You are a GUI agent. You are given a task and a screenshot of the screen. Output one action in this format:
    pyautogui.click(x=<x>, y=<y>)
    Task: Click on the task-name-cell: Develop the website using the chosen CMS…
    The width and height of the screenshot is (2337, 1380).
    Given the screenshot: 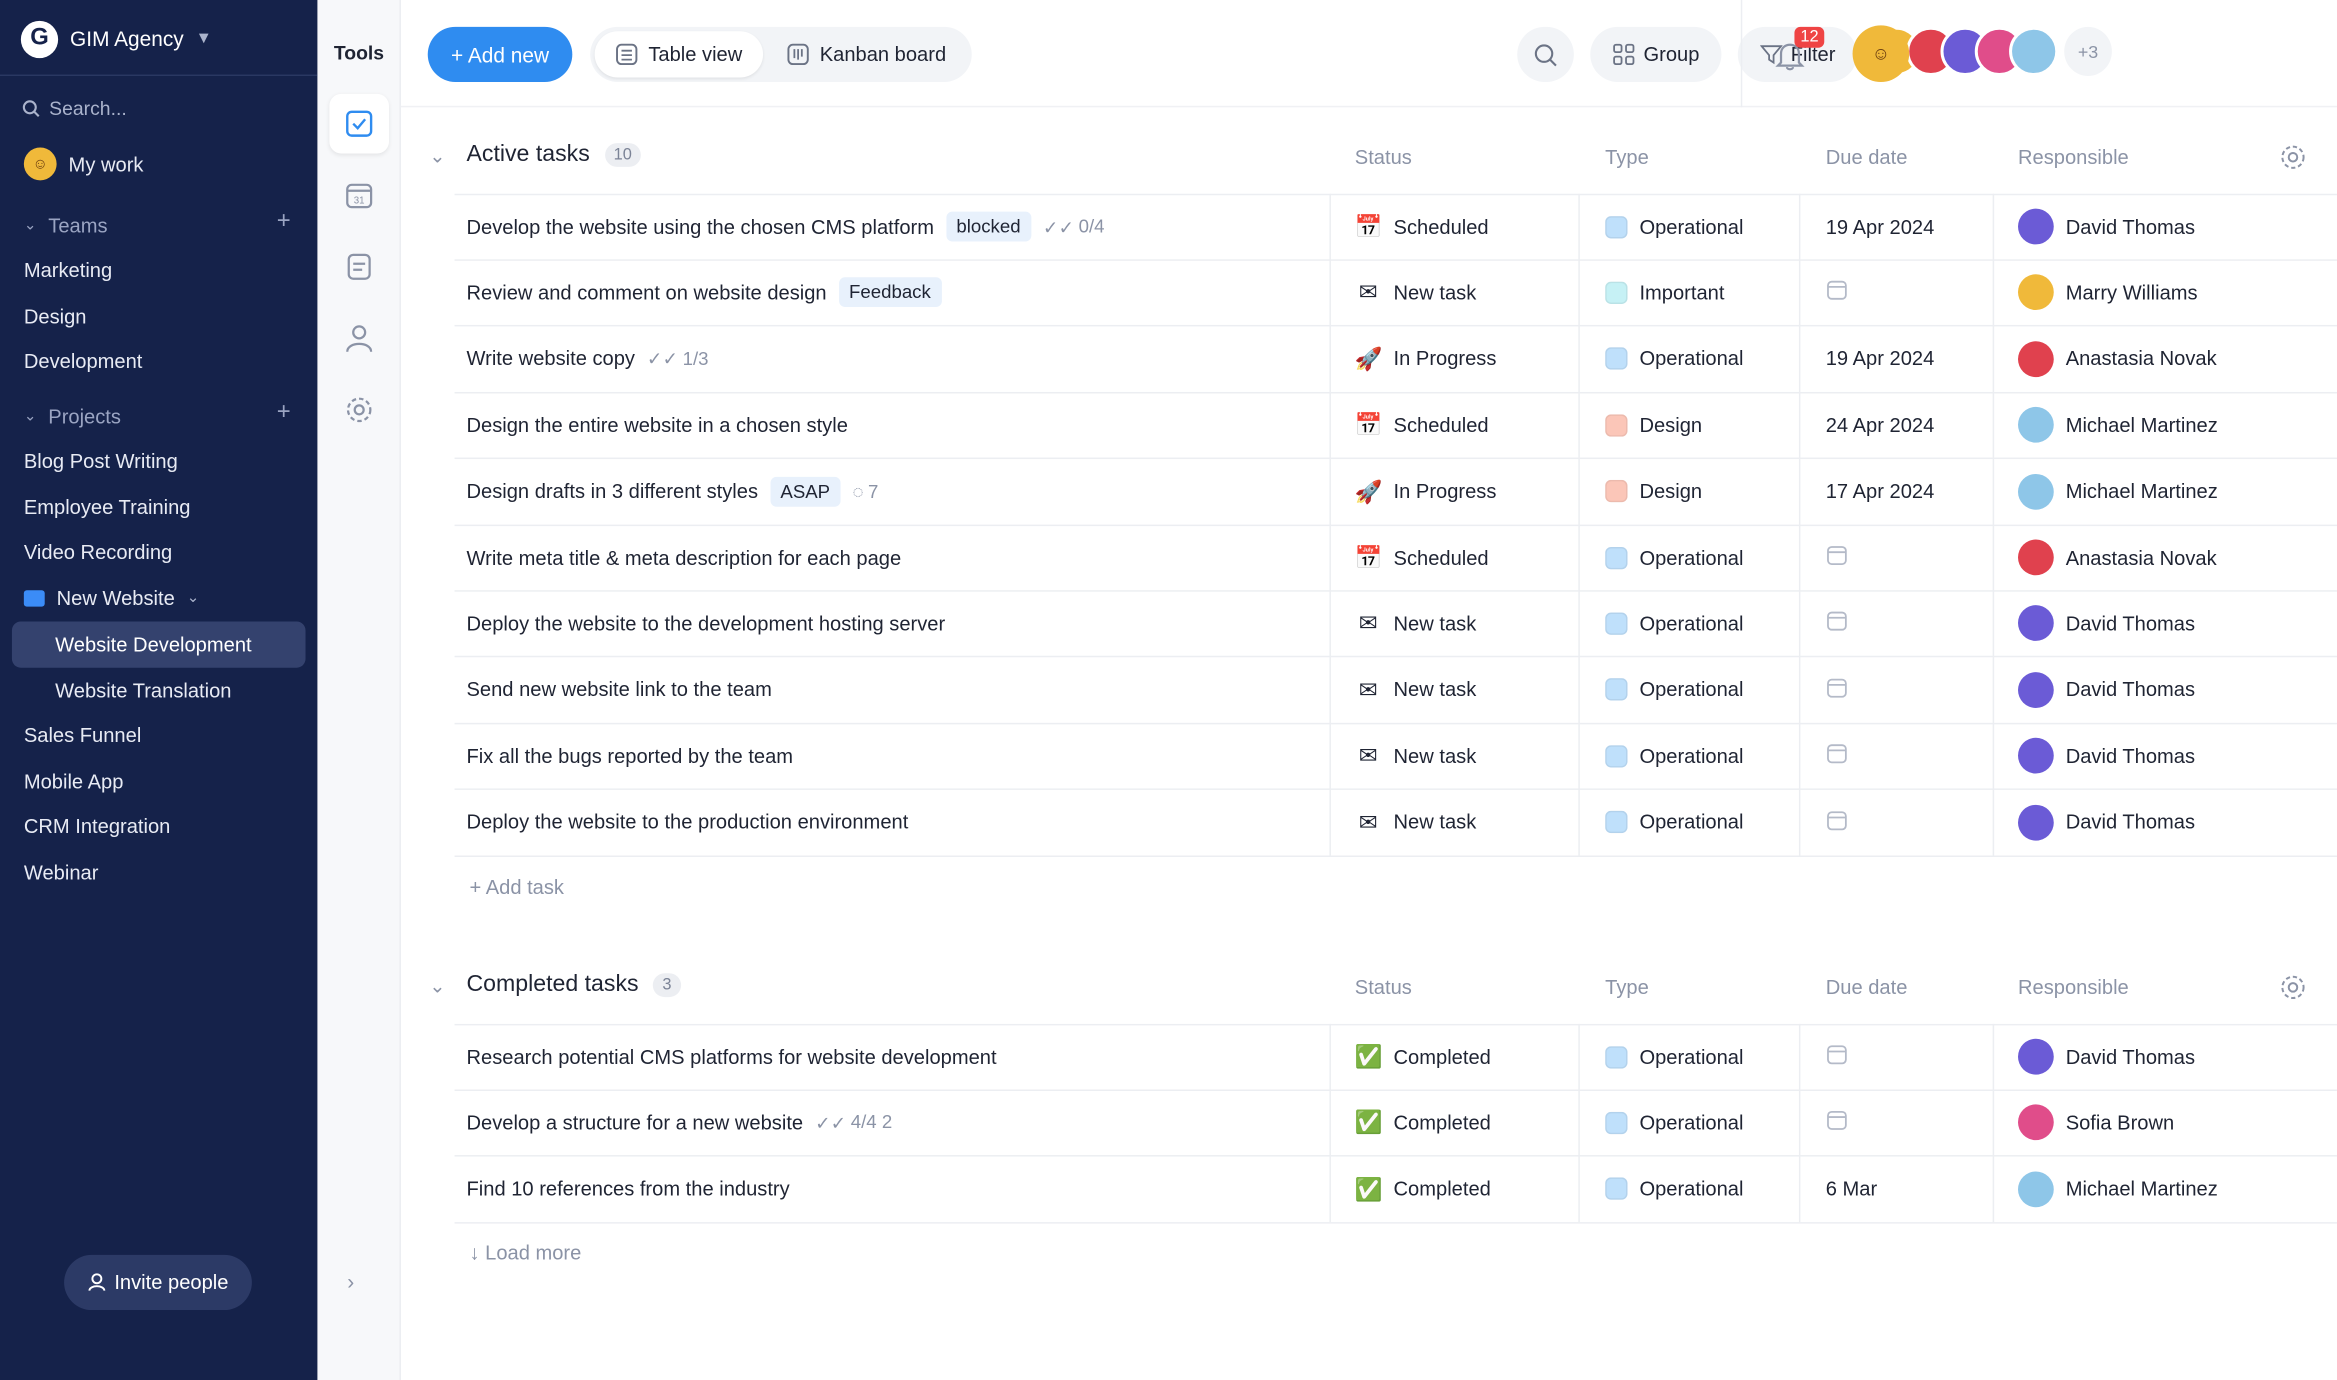 What is the action you would take?
    pyautogui.click(x=785, y=227)
    